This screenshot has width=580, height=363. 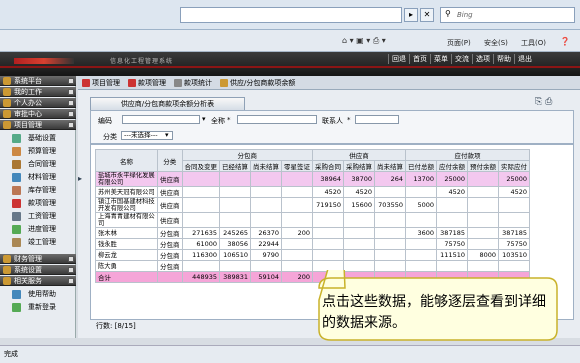 What do you see at coordinates (359, 205) in the screenshot?
I see `cell-value: 15600` at bounding box center [359, 205].